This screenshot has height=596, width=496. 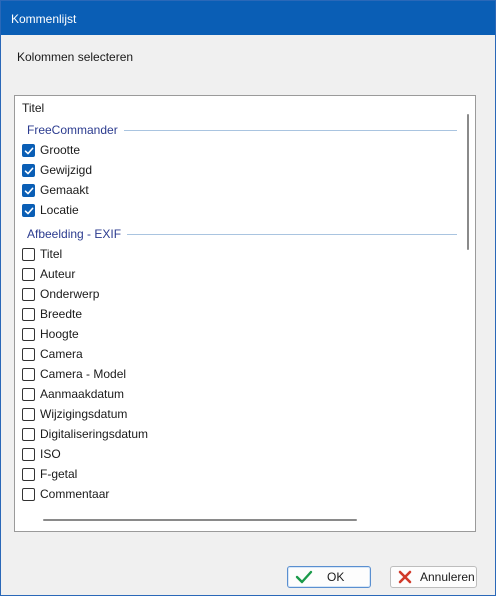 What do you see at coordinates (304, 577) in the screenshot?
I see `checkmark-icon` at bounding box center [304, 577].